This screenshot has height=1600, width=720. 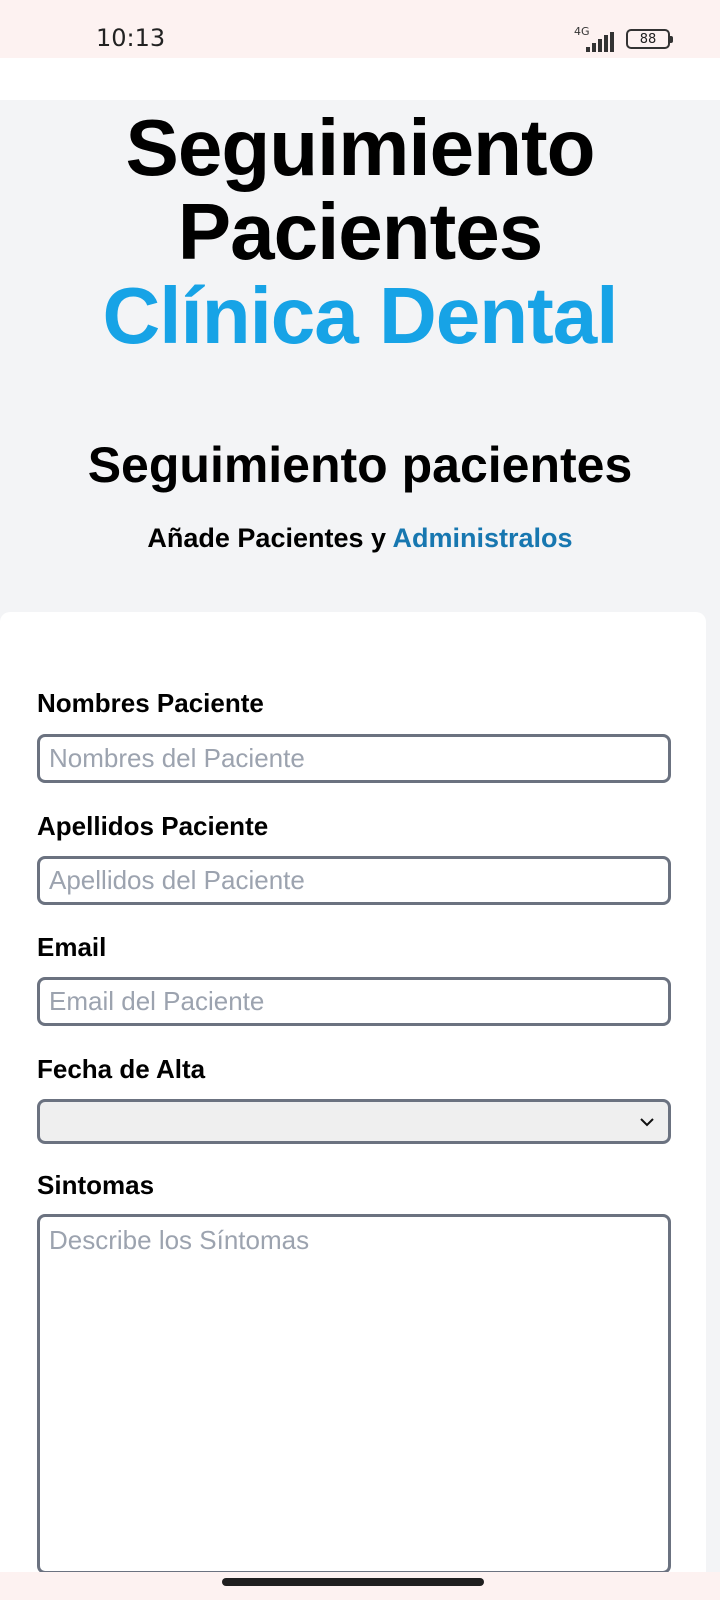 What do you see at coordinates (121, 1069) in the screenshot?
I see `fecha-alta-label: Fecha de Alta` at bounding box center [121, 1069].